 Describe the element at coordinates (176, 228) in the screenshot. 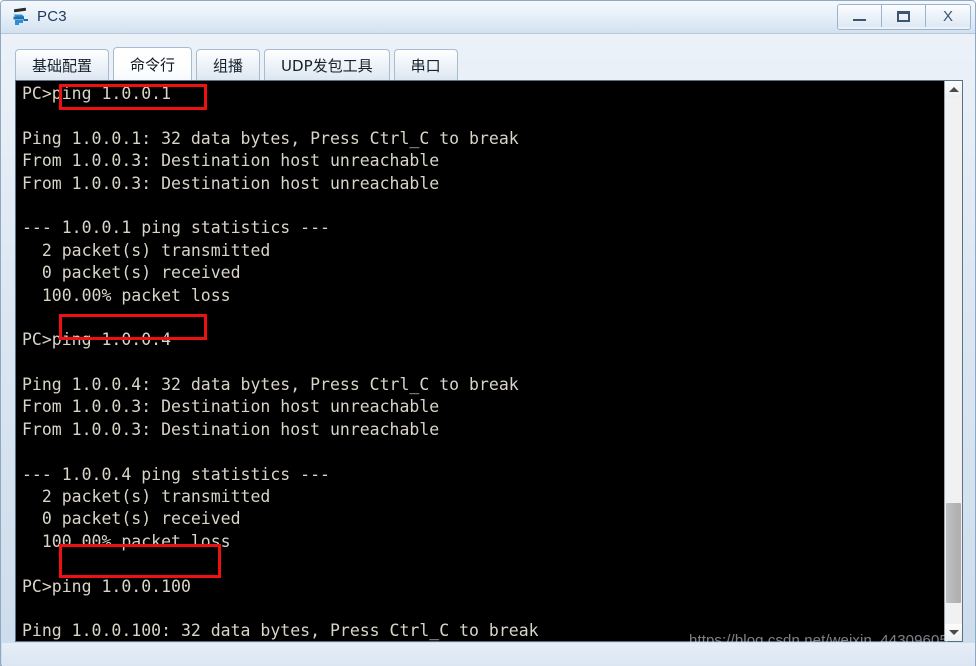

I see `terminal-line: --- 1.0.0.1 ping statistics ---` at that location.